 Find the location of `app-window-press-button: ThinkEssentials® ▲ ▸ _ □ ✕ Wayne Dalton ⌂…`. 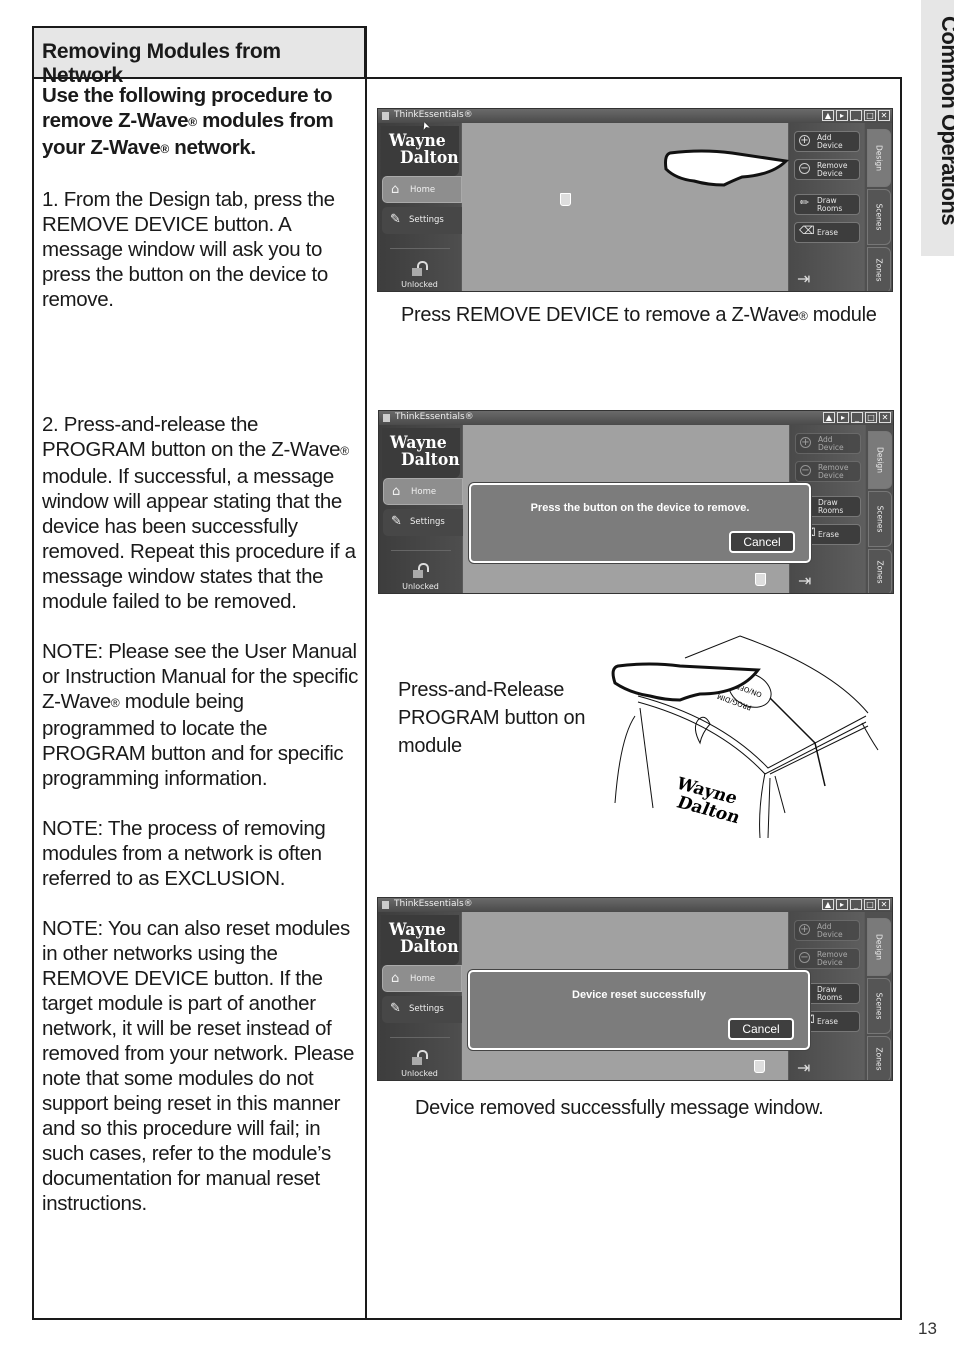

app-window-press-button: ThinkEssentials® ▲ ▸ _ □ ✕ Wayne Dalton ⌂… is located at coordinates (636, 502).